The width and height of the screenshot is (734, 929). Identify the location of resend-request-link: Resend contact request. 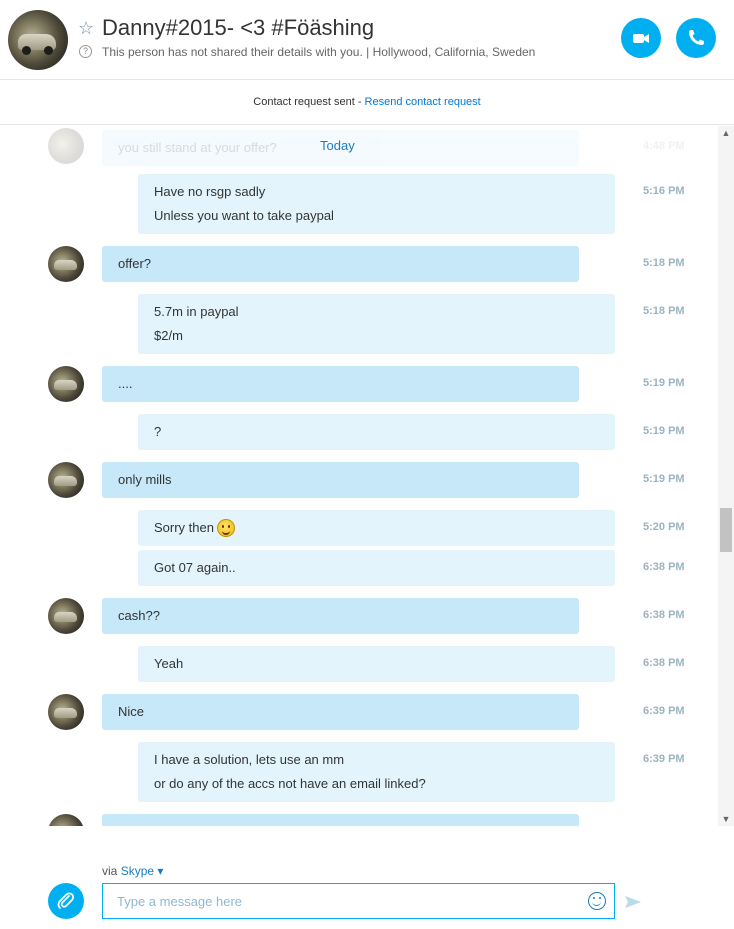
(423, 102).